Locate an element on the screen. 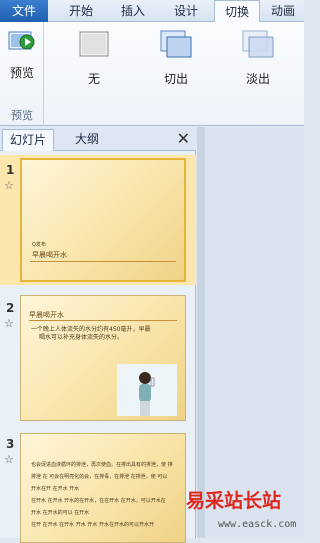 This screenshot has width=320, height=543. watermark-text: 易采站长站 is located at coordinates (234, 501).